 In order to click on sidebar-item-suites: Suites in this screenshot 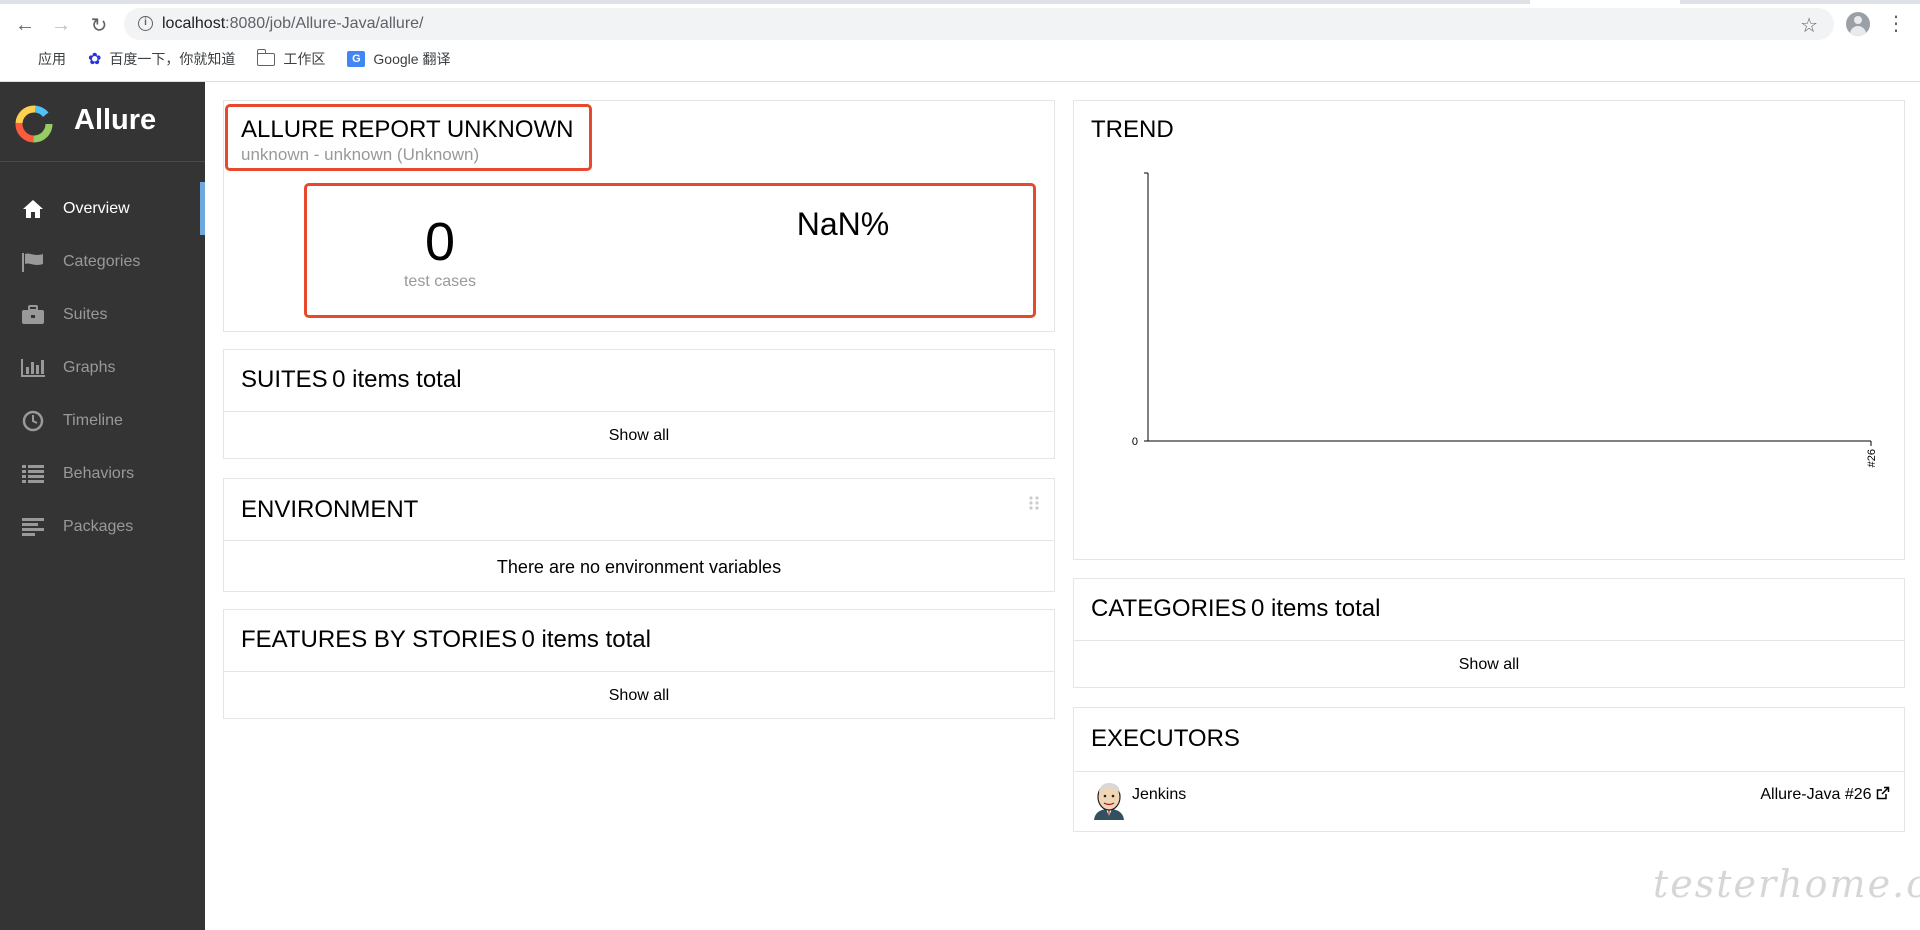, I will do `click(102, 314)`.